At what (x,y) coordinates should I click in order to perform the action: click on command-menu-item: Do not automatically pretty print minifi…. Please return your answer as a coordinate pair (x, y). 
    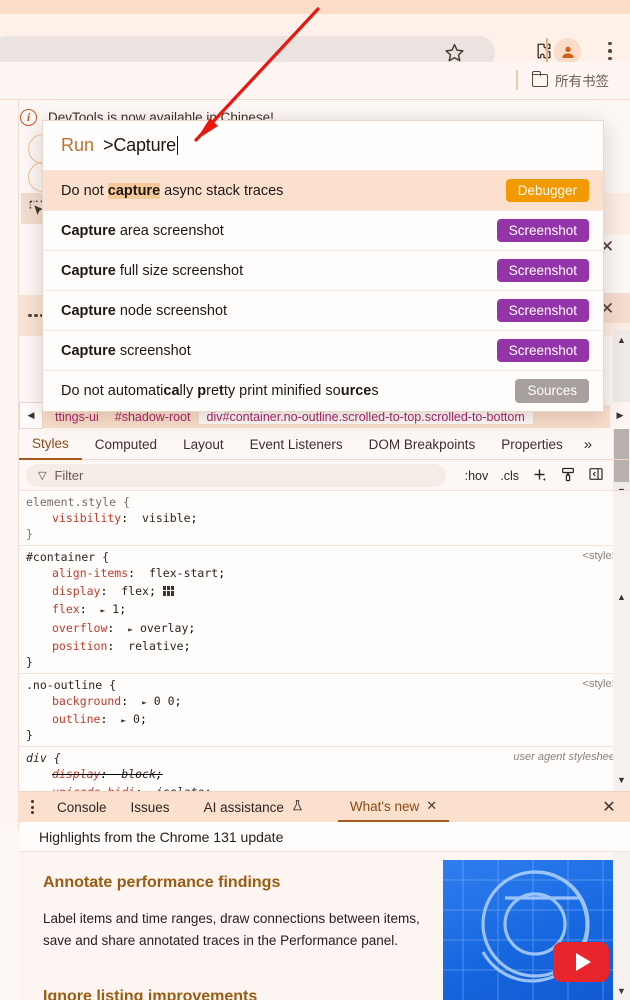
    Looking at the image, I should click on (323, 391).